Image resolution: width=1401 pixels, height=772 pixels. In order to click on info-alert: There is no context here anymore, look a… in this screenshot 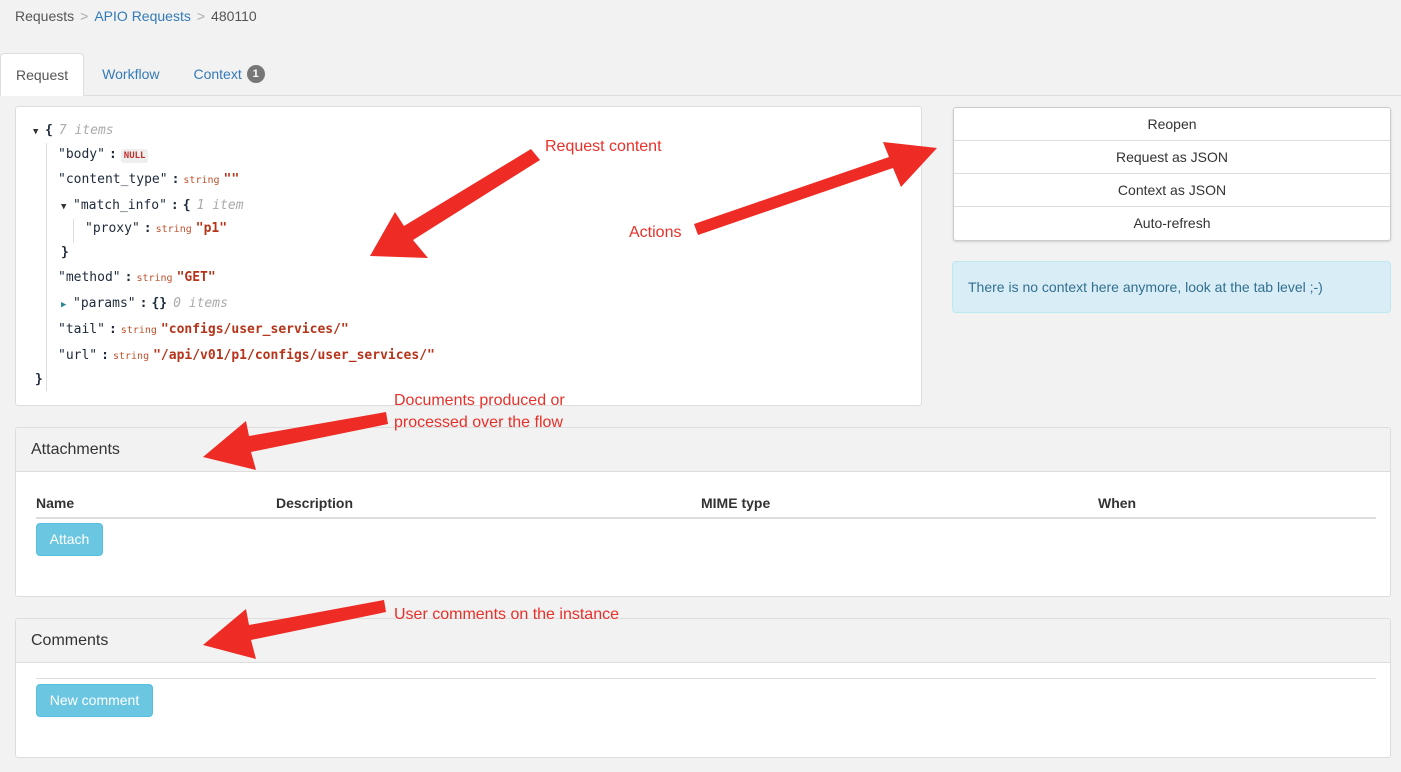, I will do `click(1171, 287)`.